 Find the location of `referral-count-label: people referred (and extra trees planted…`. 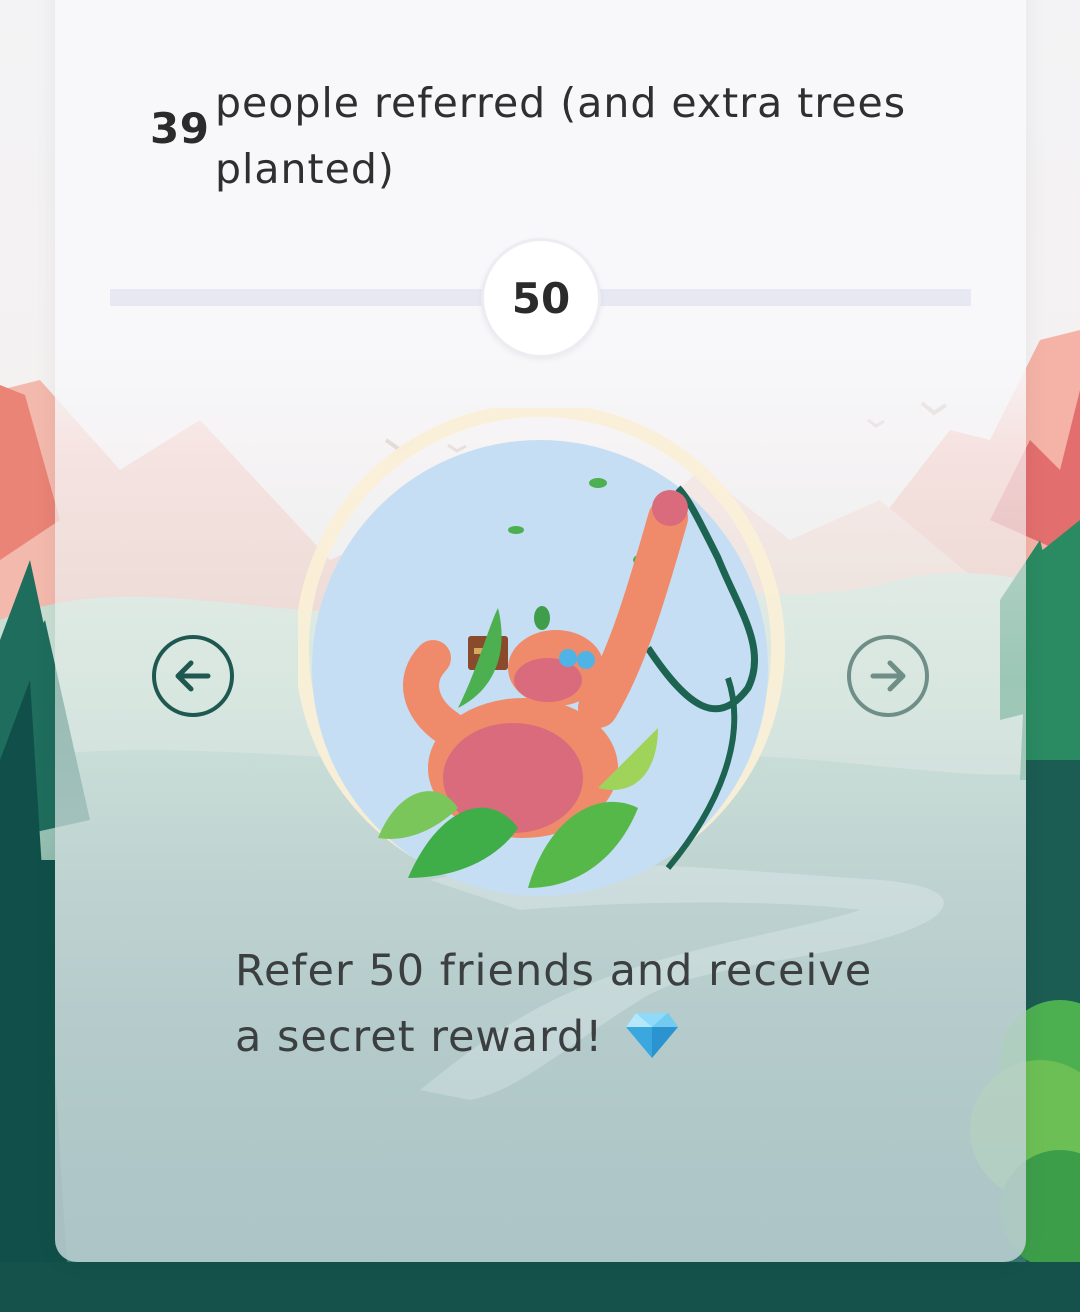

referral-count-label: people referred (and extra trees planted… is located at coordinates (561, 136).